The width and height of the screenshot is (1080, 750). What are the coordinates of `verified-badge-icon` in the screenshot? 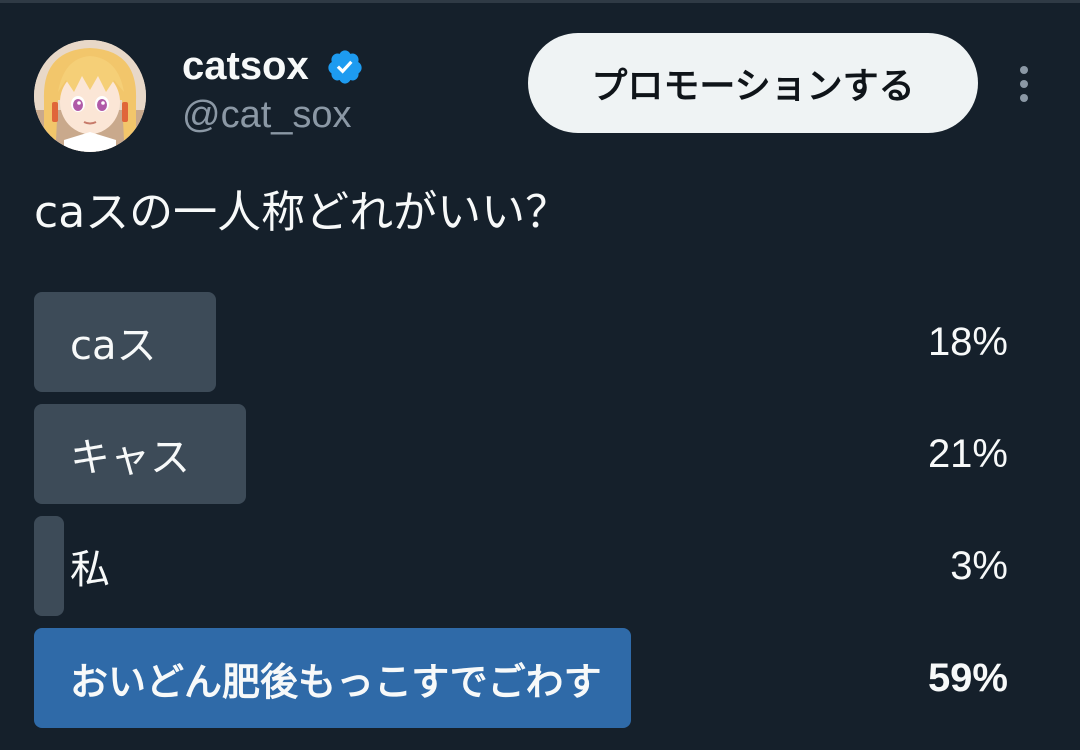 It's located at (345, 67).